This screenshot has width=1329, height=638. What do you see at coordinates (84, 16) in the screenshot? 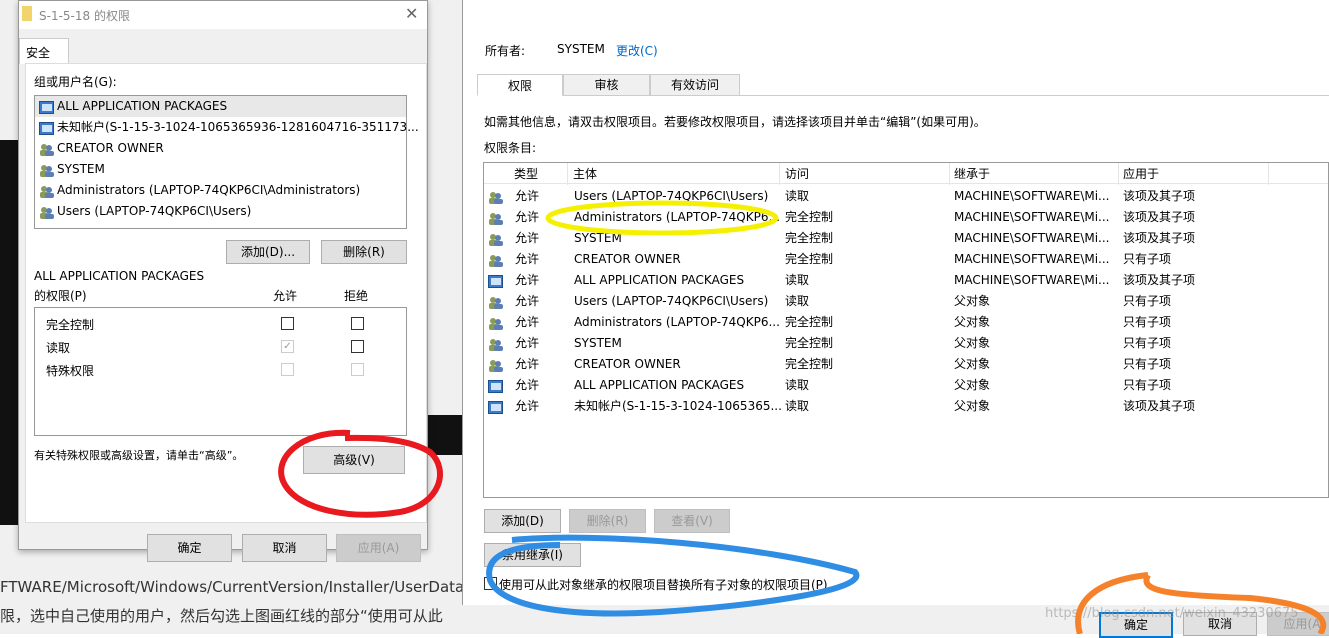
I see `dialog-title: S-1-5-18 的权限` at bounding box center [84, 16].